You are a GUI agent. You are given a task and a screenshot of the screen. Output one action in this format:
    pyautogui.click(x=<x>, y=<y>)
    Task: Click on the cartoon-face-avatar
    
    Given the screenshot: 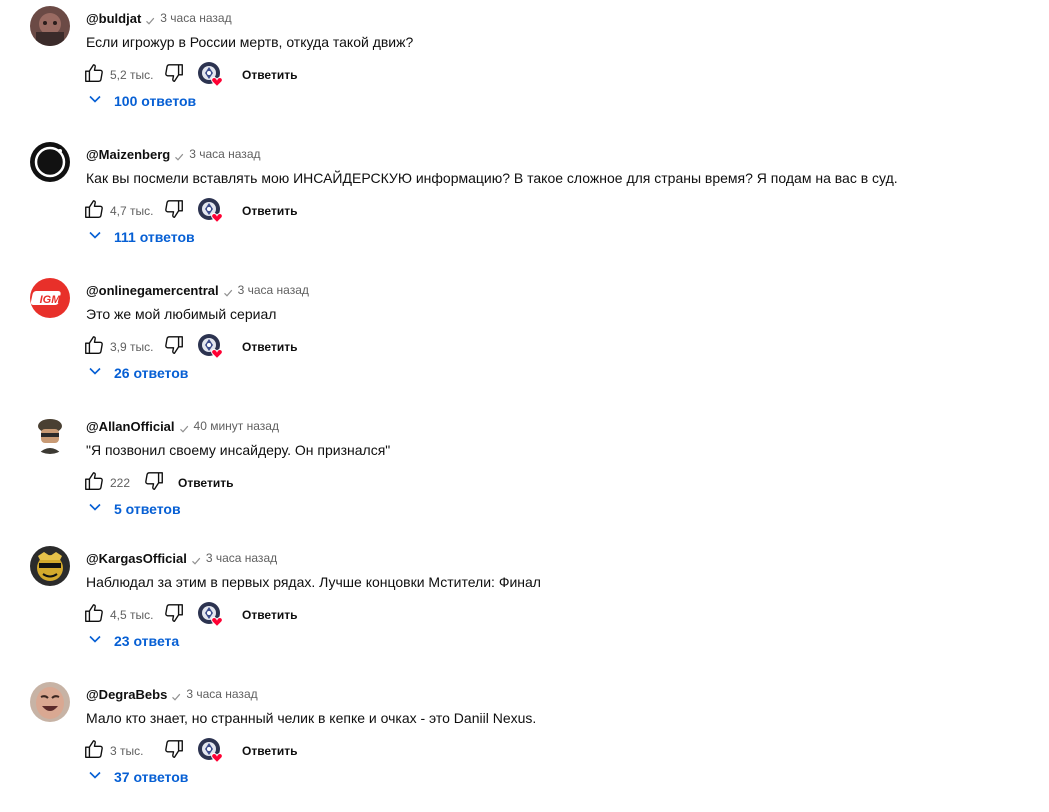 What is the action you would take?
    pyautogui.click(x=50, y=566)
    